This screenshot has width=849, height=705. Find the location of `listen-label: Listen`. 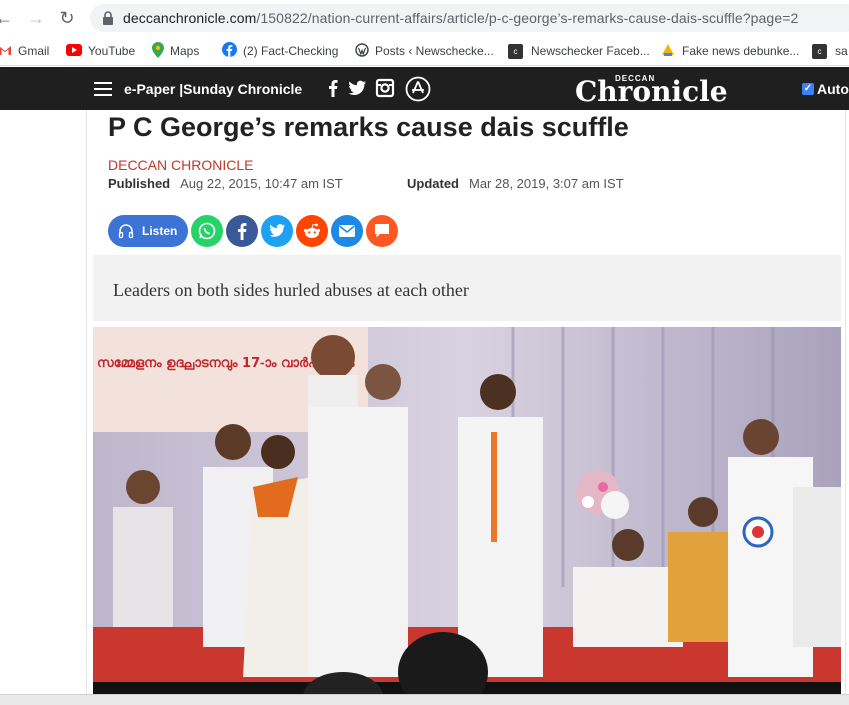

listen-label: Listen is located at coordinates (160, 231).